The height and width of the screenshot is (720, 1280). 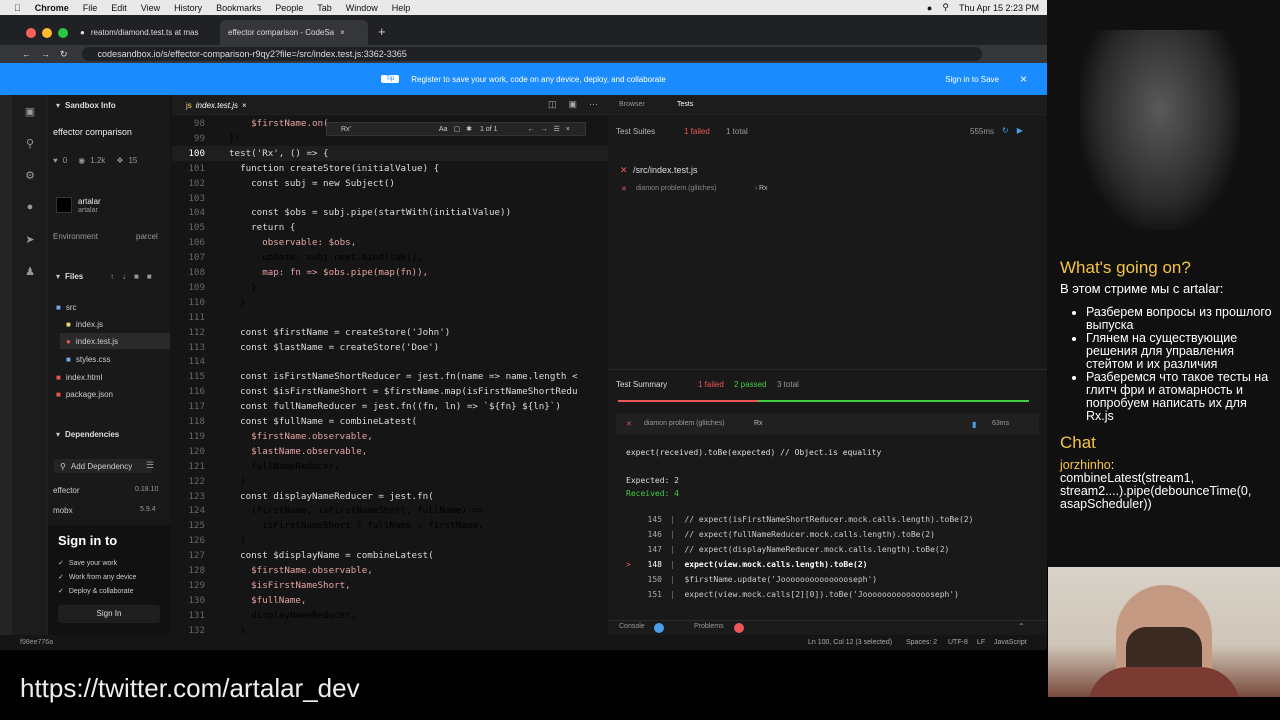 What do you see at coordinates (390, 302) in the screenshot?
I see `code-line: 110 }` at bounding box center [390, 302].